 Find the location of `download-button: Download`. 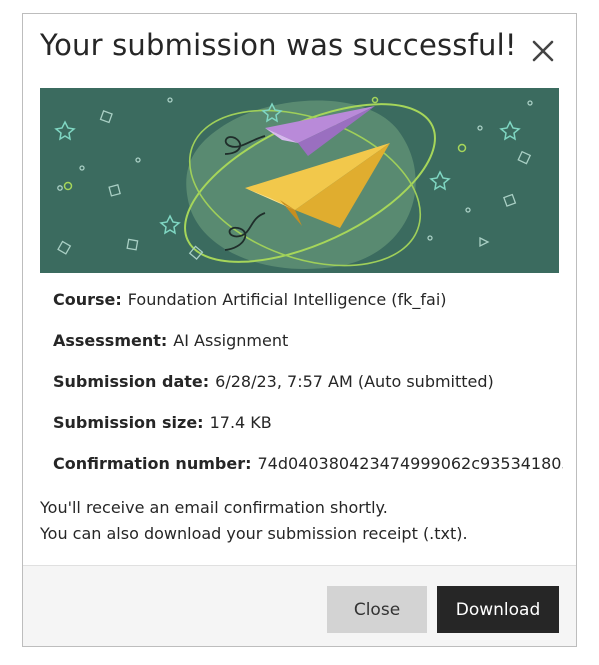

download-button: Download is located at coordinates (498, 609).